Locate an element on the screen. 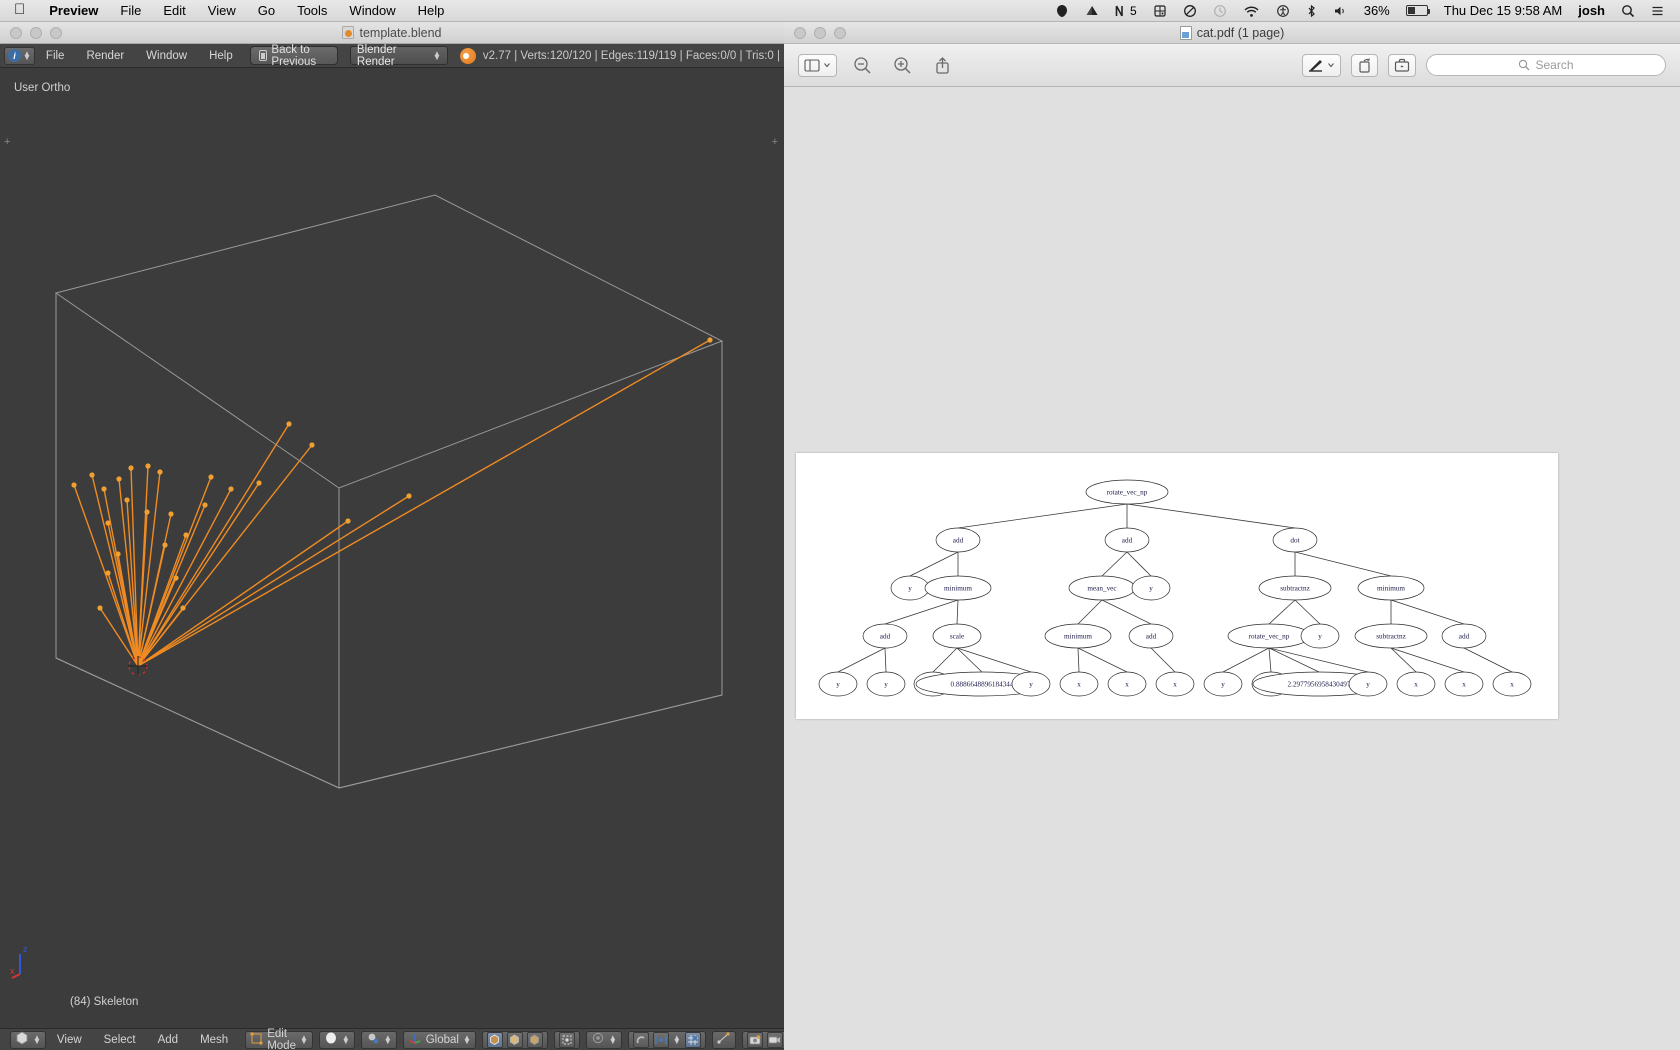  sidebar-toggle-button is located at coordinates (817, 65).